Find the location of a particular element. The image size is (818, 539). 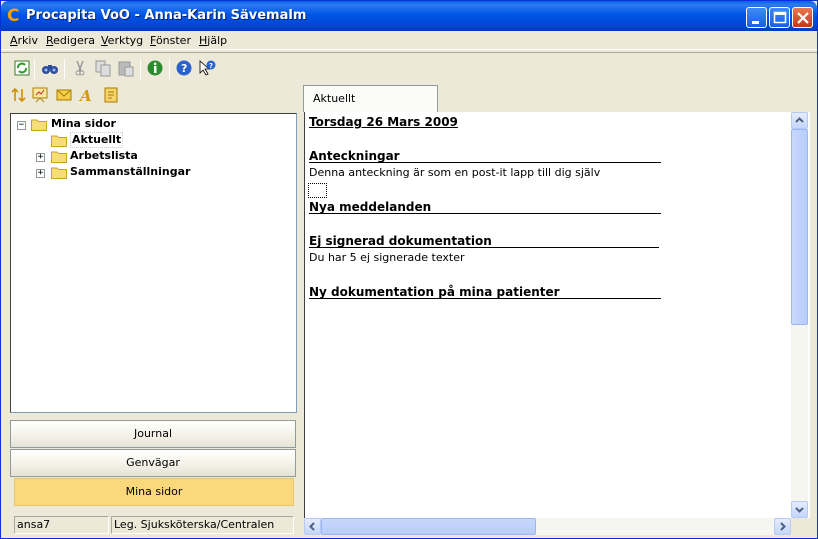

minimize-button is located at coordinates (756, 17).